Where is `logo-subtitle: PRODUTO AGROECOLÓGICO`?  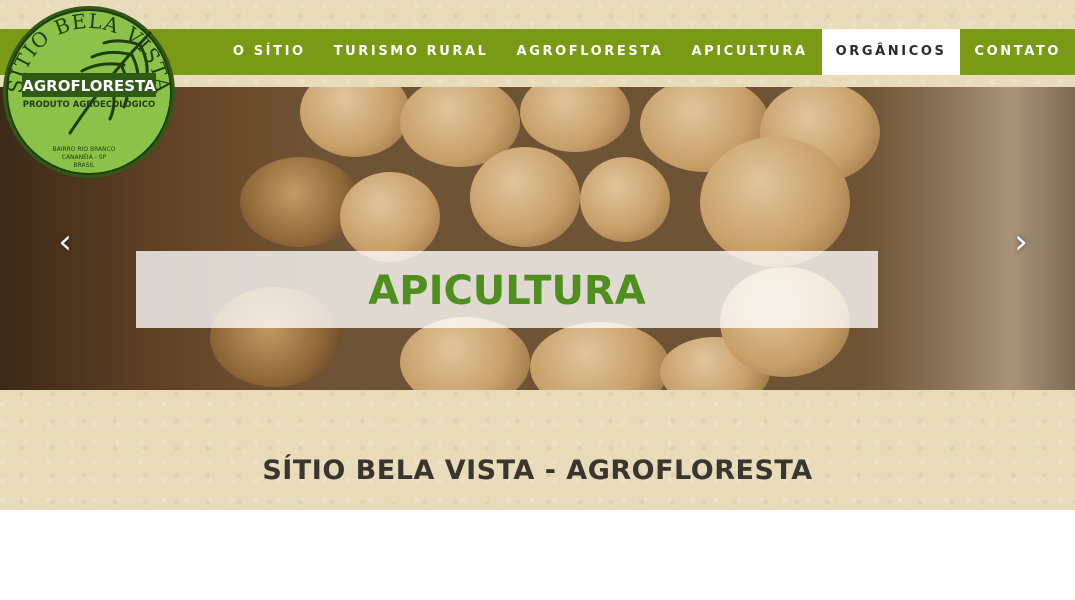
logo-subtitle: PRODUTO AGROECOLÓGICO is located at coordinates (89, 104).